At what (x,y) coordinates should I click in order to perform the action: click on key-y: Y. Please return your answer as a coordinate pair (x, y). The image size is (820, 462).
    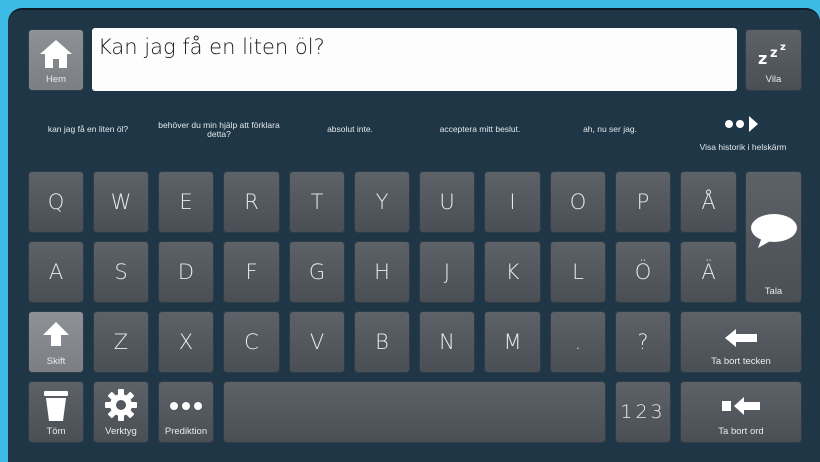
    Looking at the image, I should click on (382, 202).